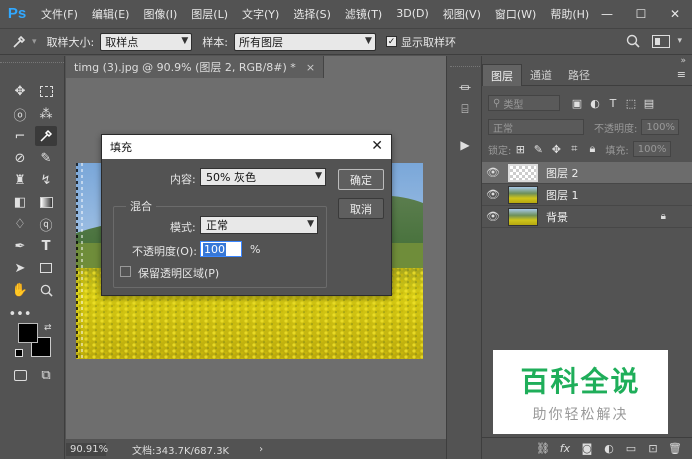 The image size is (692, 459). Describe the element at coordinates (32, 64) in the screenshot. I see `toolbar-grip` at that location.